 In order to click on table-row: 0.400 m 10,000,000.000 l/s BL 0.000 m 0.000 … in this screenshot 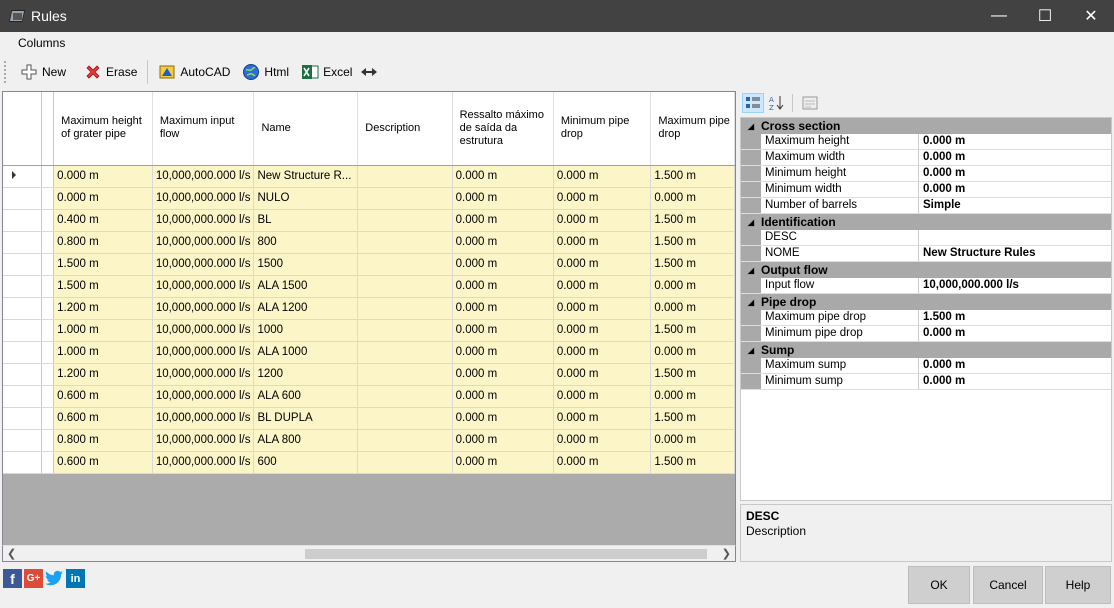, I will do `click(369, 220)`.